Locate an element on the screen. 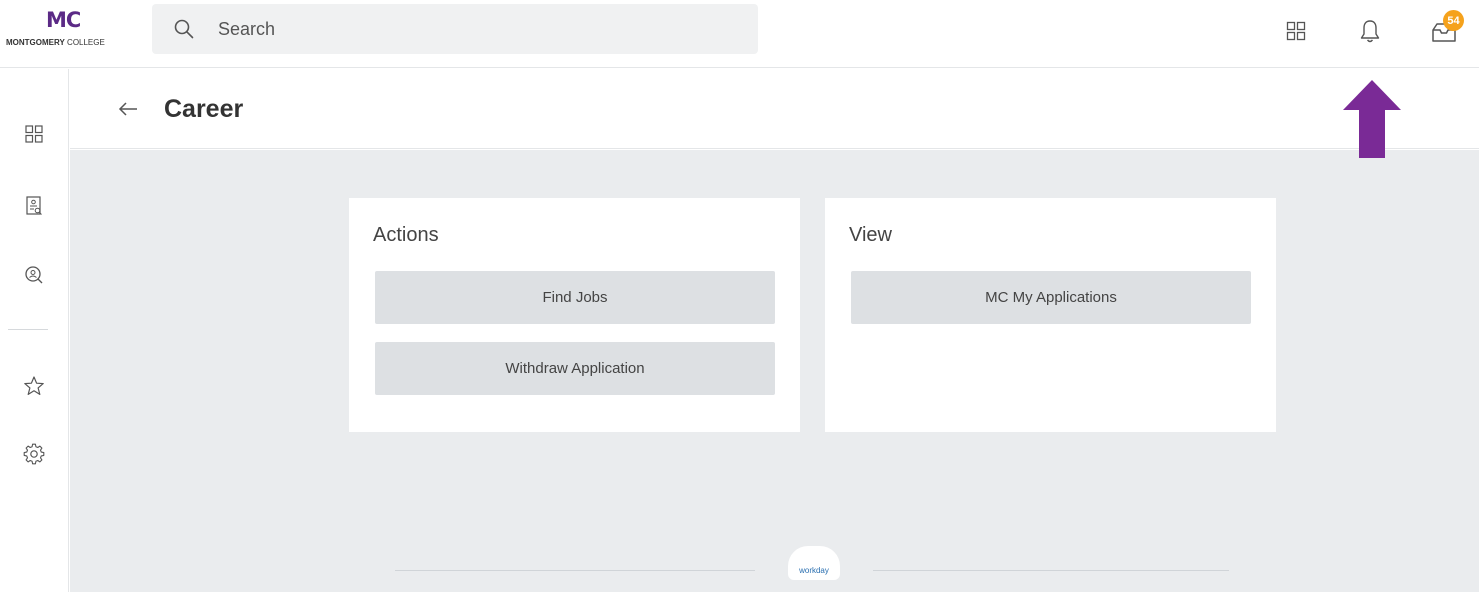 The width and height of the screenshot is (1479, 592). back-arrow-icon is located at coordinates (128, 109).